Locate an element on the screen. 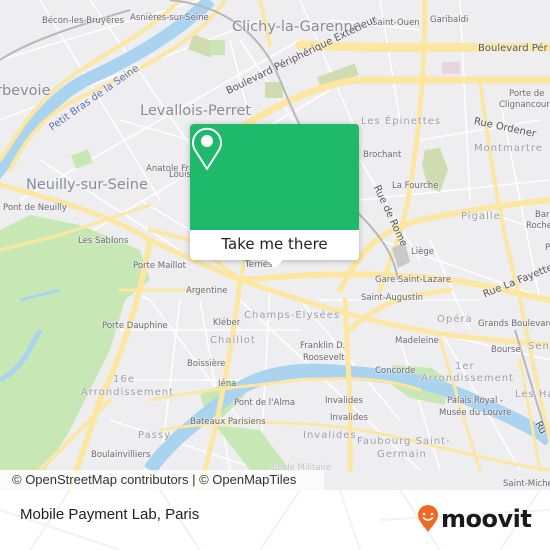  moovit-wordmark: moovit is located at coordinates (486, 519).